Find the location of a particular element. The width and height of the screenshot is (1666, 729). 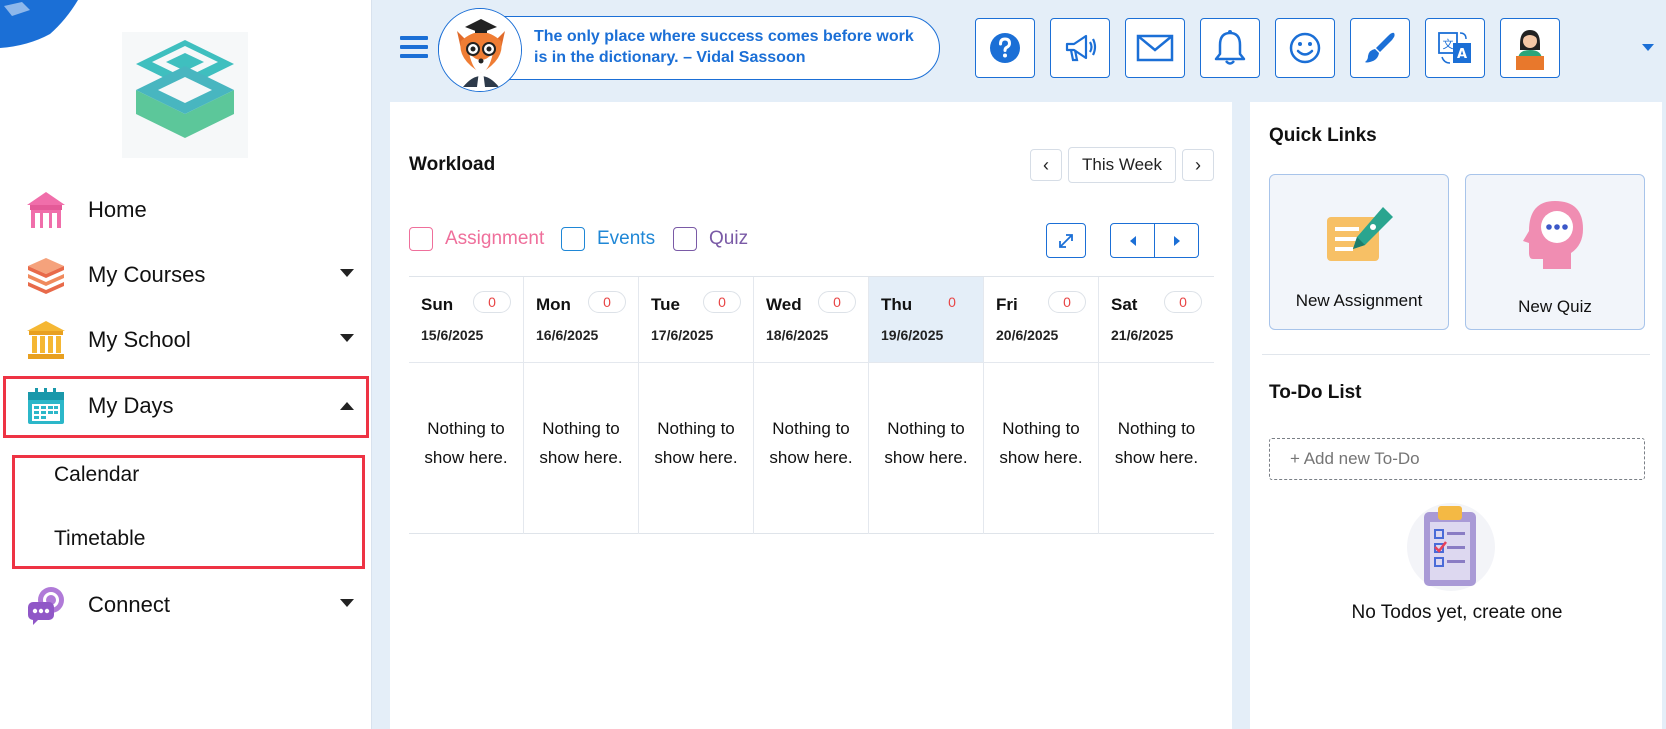

day-date: 15/6/2025 is located at coordinates (452, 335).